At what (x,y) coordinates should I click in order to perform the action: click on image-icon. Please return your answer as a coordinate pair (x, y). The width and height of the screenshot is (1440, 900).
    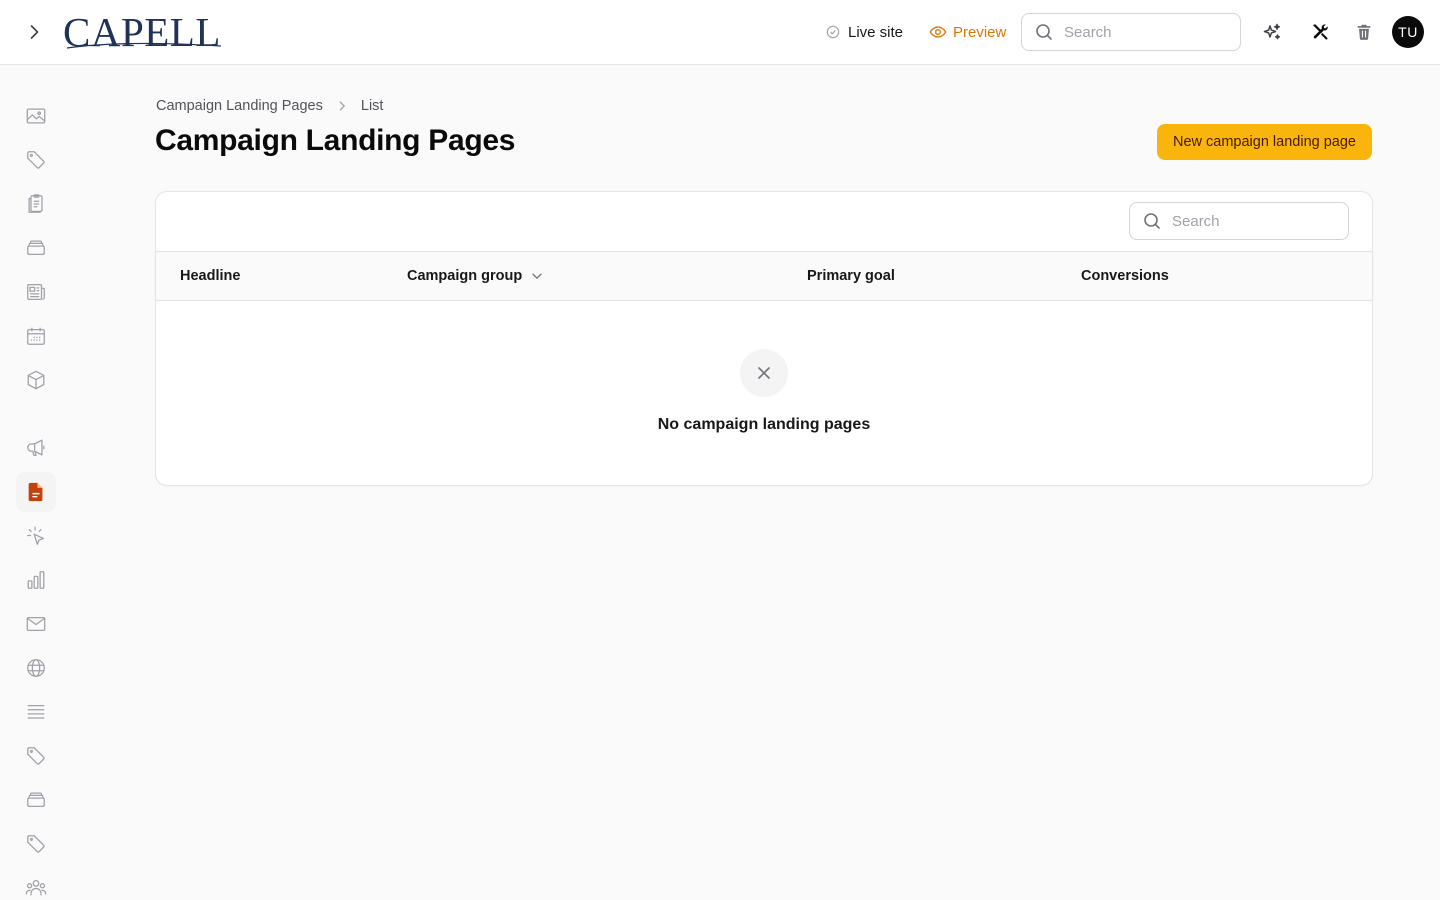
    Looking at the image, I should click on (36, 116).